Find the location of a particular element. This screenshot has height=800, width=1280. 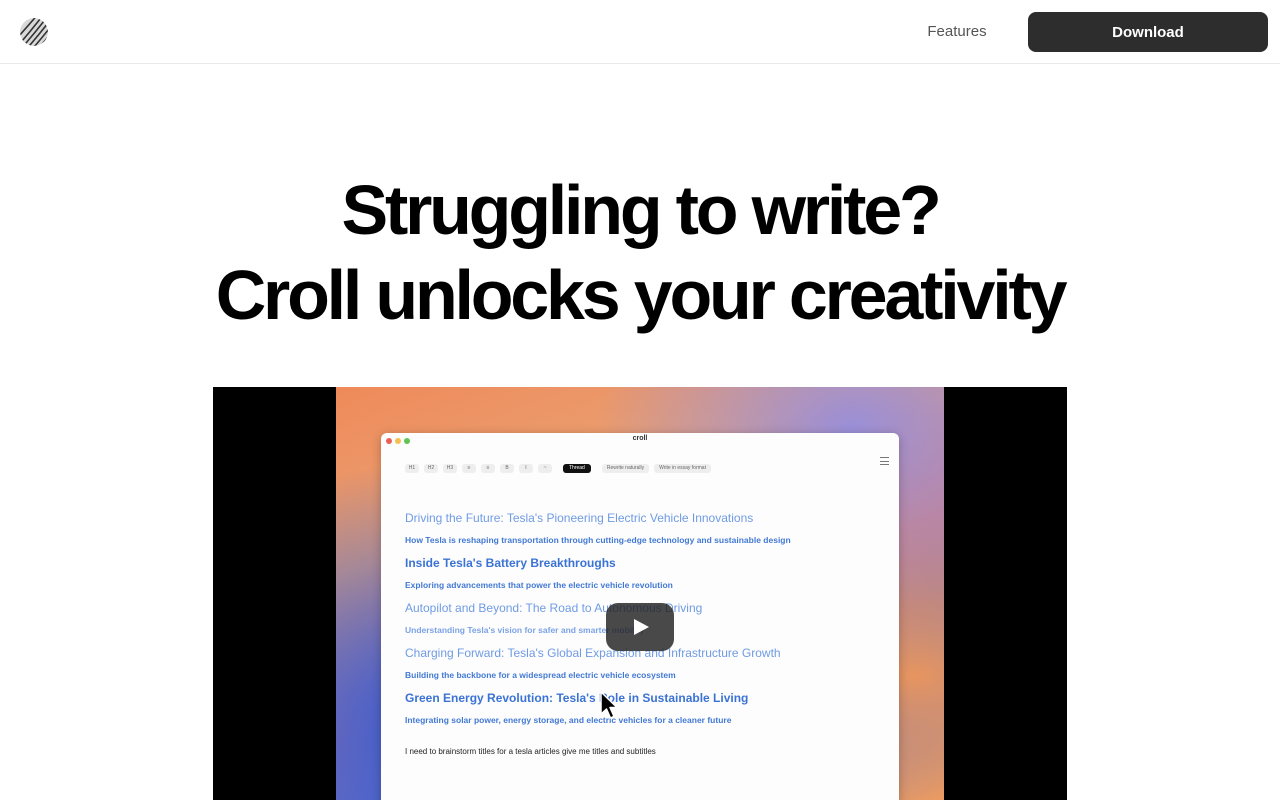

hamburger-menu-icon is located at coordinates (884, 461).